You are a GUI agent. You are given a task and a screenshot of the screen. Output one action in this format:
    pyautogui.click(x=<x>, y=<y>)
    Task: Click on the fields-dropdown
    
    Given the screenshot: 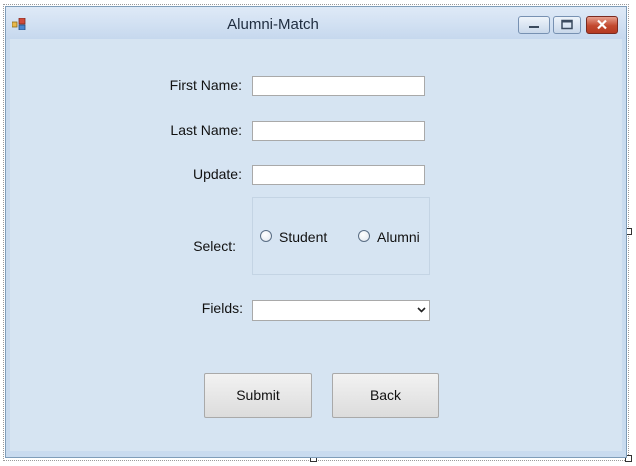 What is the action you would take?
    pyautogui.click(x=341, y=310)
    